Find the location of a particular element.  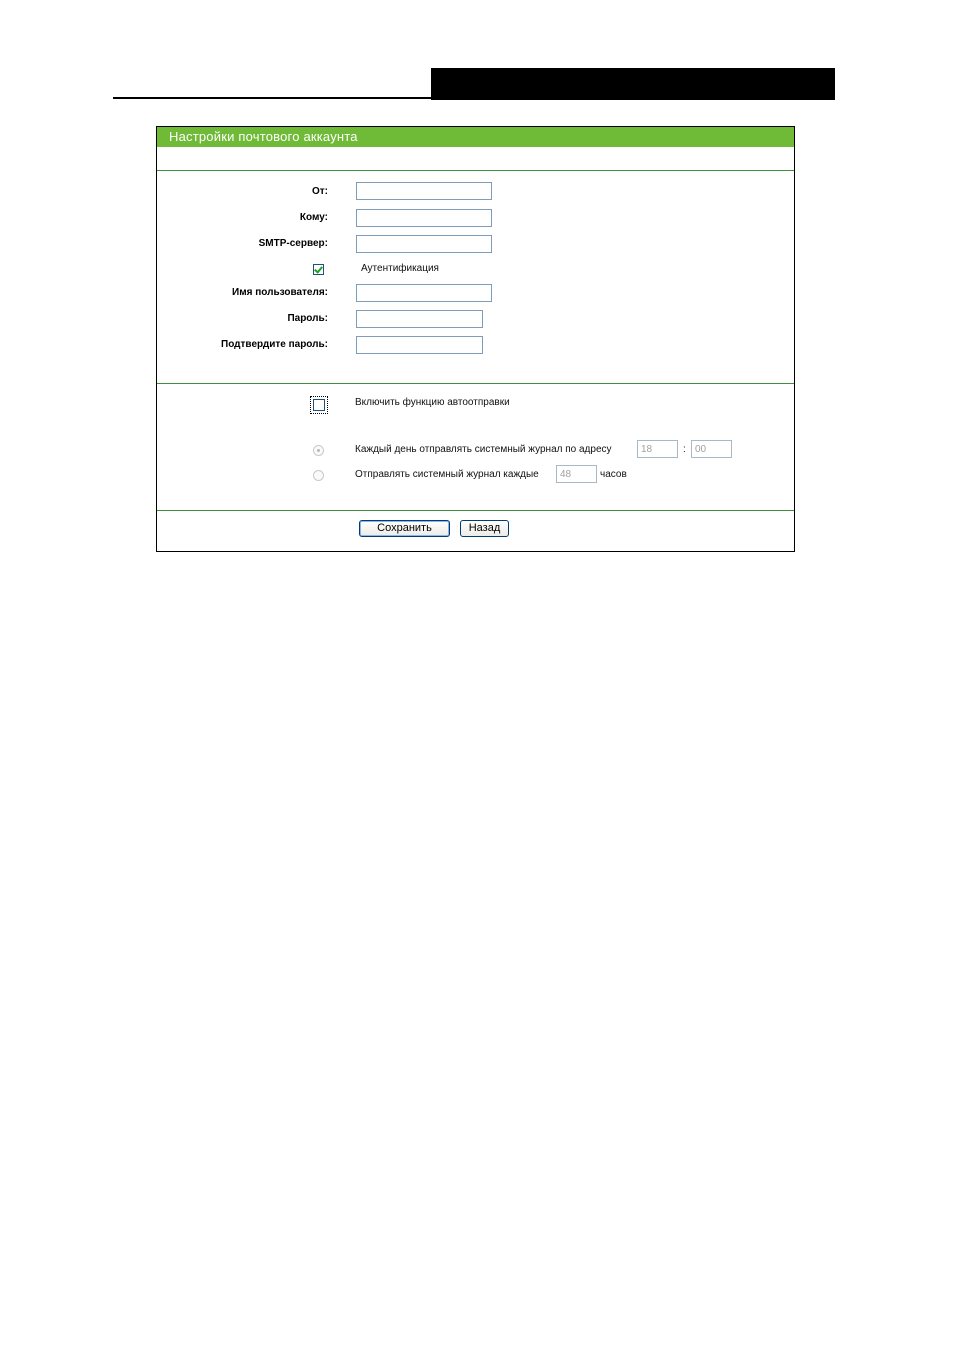

interval-unit-label: часов is located at coordinates (613, 474).